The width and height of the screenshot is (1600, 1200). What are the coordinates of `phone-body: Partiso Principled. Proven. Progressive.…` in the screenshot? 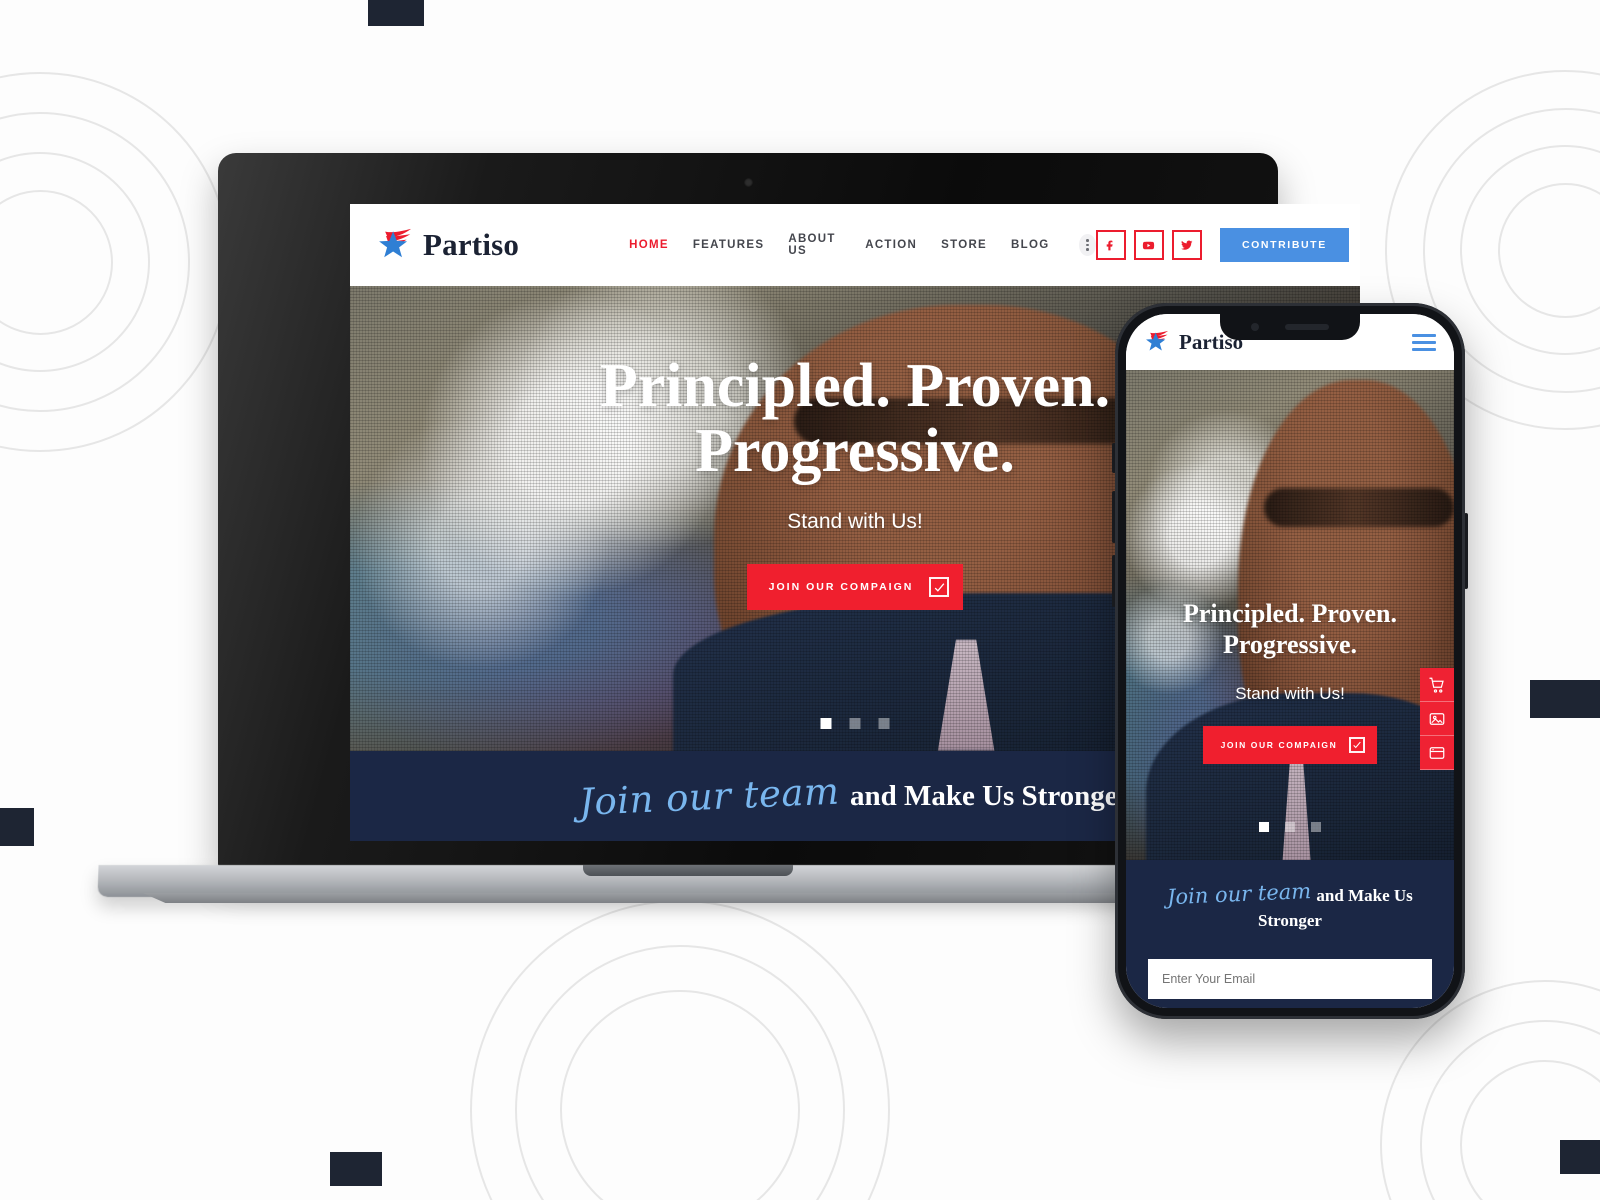 It's located at (1290, 661).